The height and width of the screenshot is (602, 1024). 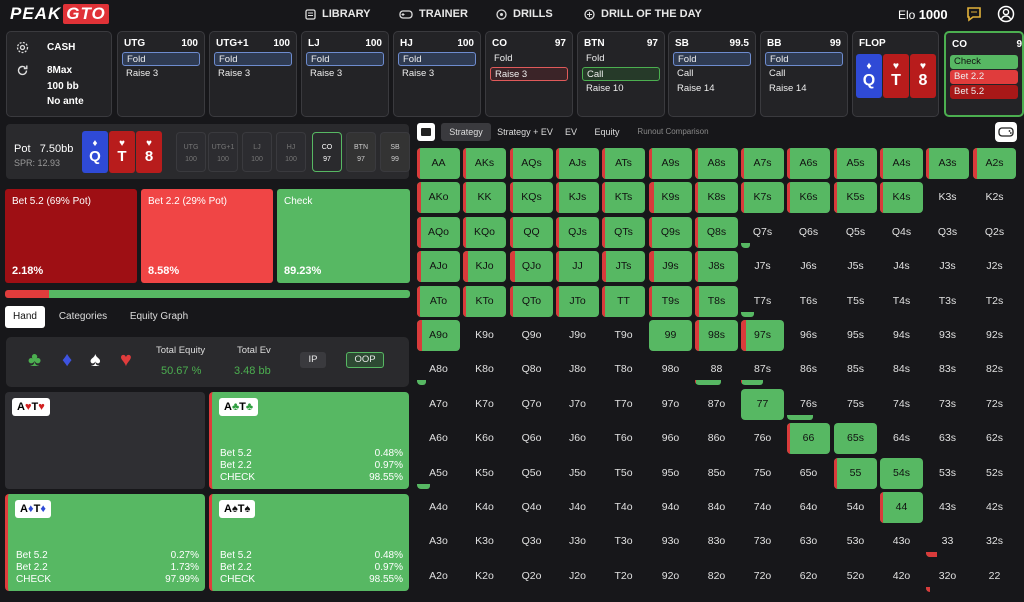 What do you see at coordinates (901, 335) in the screenshot?
I see `range-cell: 94s` at bounding box center [901, 335].